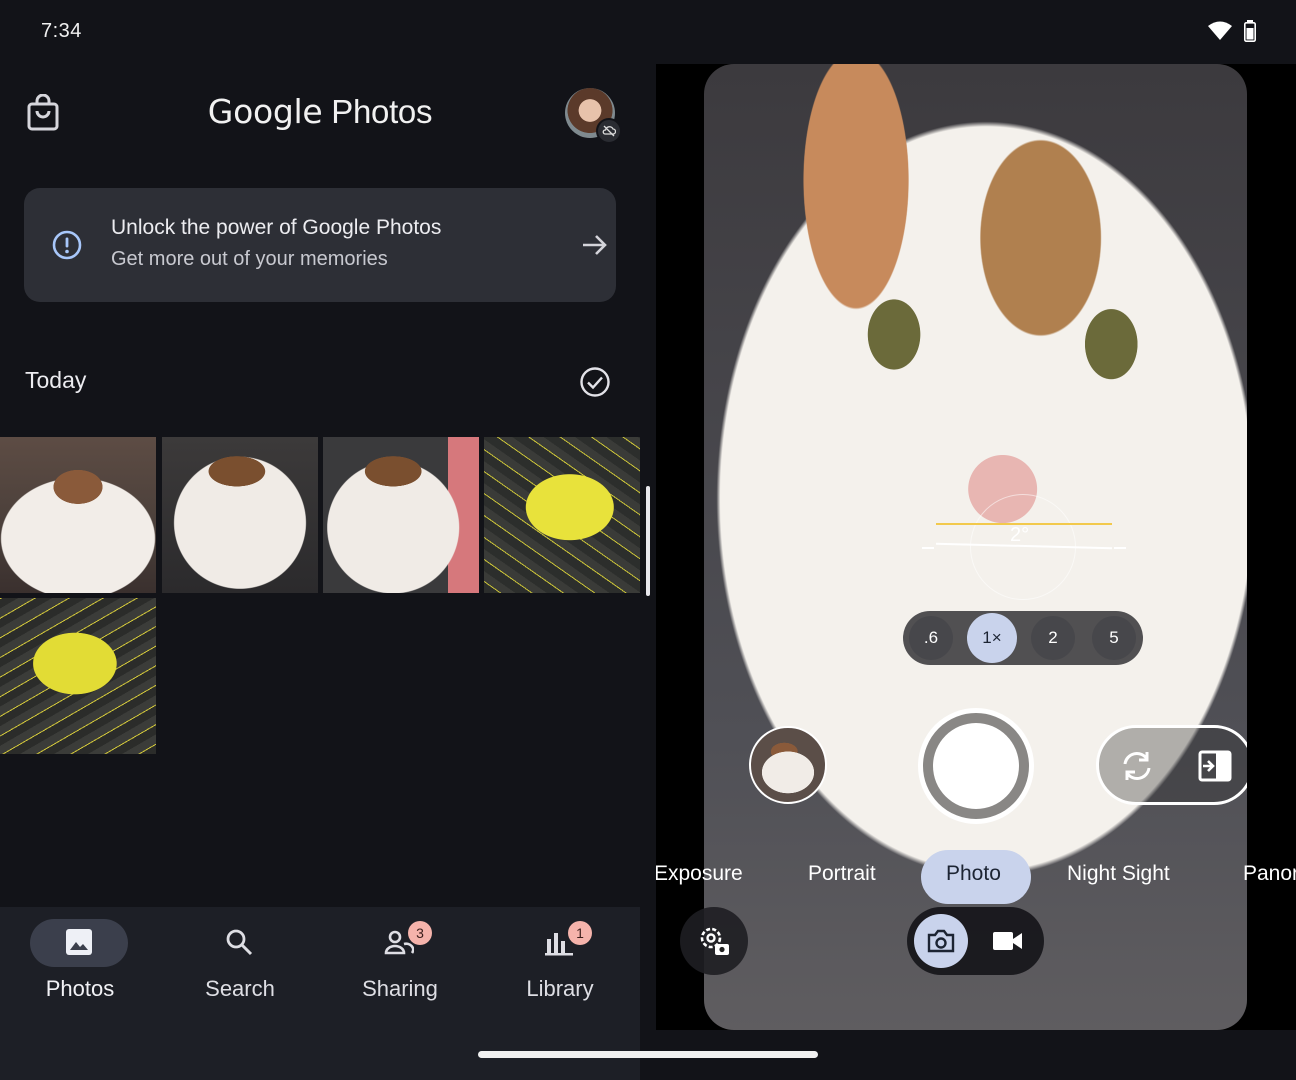 Image resolution: width=1296 pixels, height=1080 pixels. What do you see at coordinates (992, 638) in the screenshot?
I see `zoom-button-active: 1×` at bounding box center [992, 638].